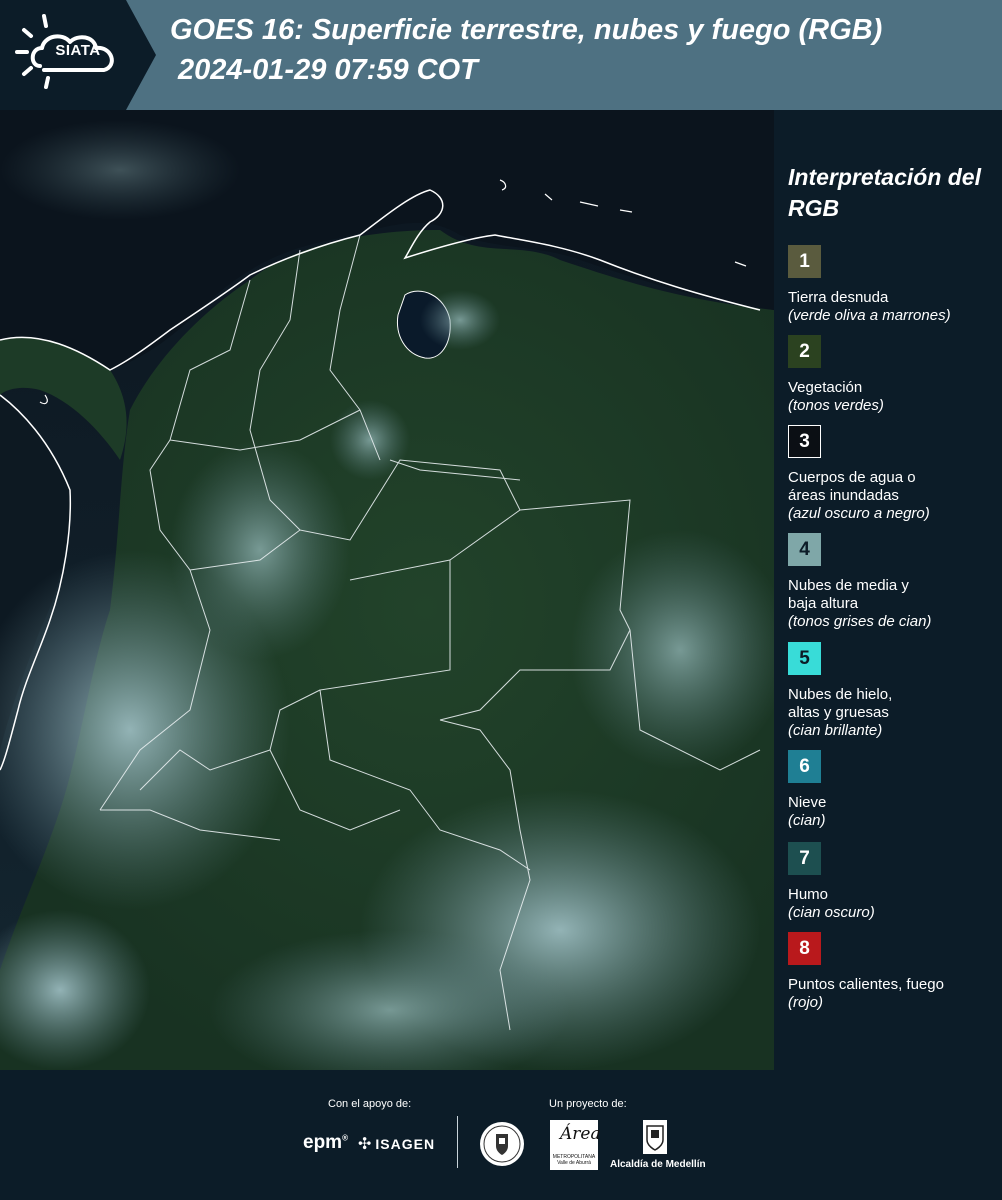 This screenshot has width=1002, height=1200. Describe the element at coordinates (502, 1144) in the screenshot. I see `medellin-seal-icon` at that location.